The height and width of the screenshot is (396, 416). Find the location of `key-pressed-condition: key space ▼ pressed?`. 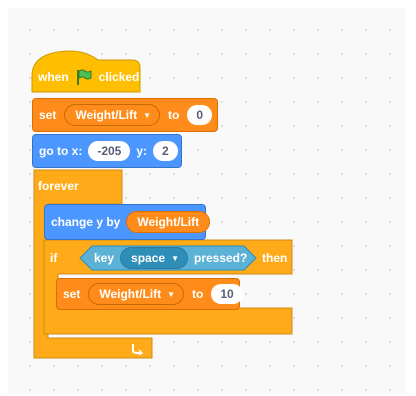

key-pressed-condition: key space ▼ pressed? is located at coordinates (170, 258).